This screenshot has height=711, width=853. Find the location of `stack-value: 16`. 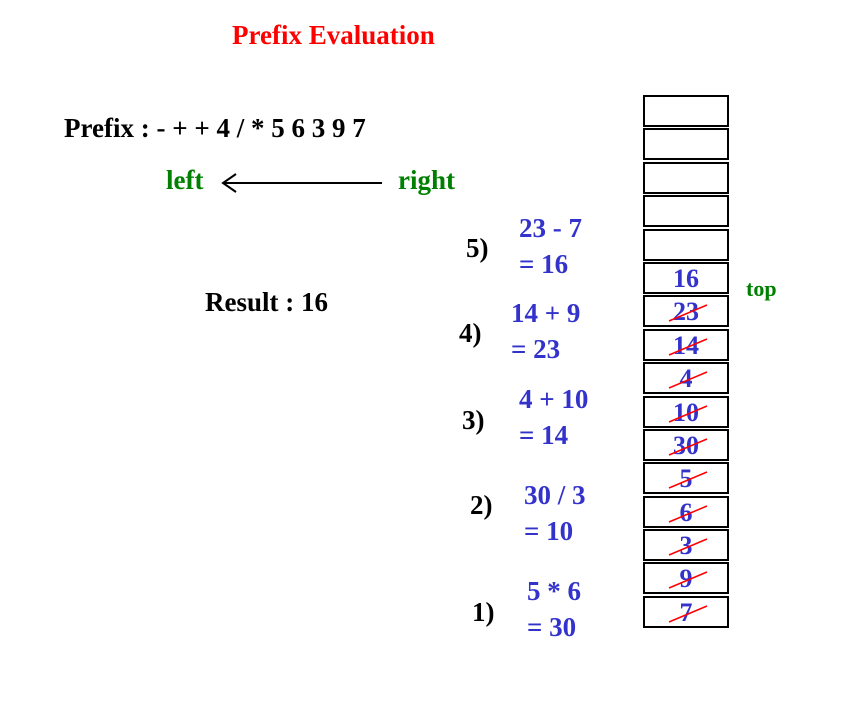

stack-value: 16 is located at coordinates (686, 278).